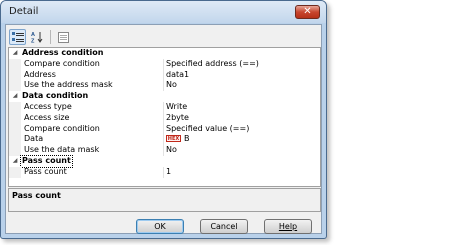 Image resolution: width=474 pixels, height=245 pixels. Describe the element at coordinates (63, 52) in the screenshot. I see `category-label: Address condition` at that location.